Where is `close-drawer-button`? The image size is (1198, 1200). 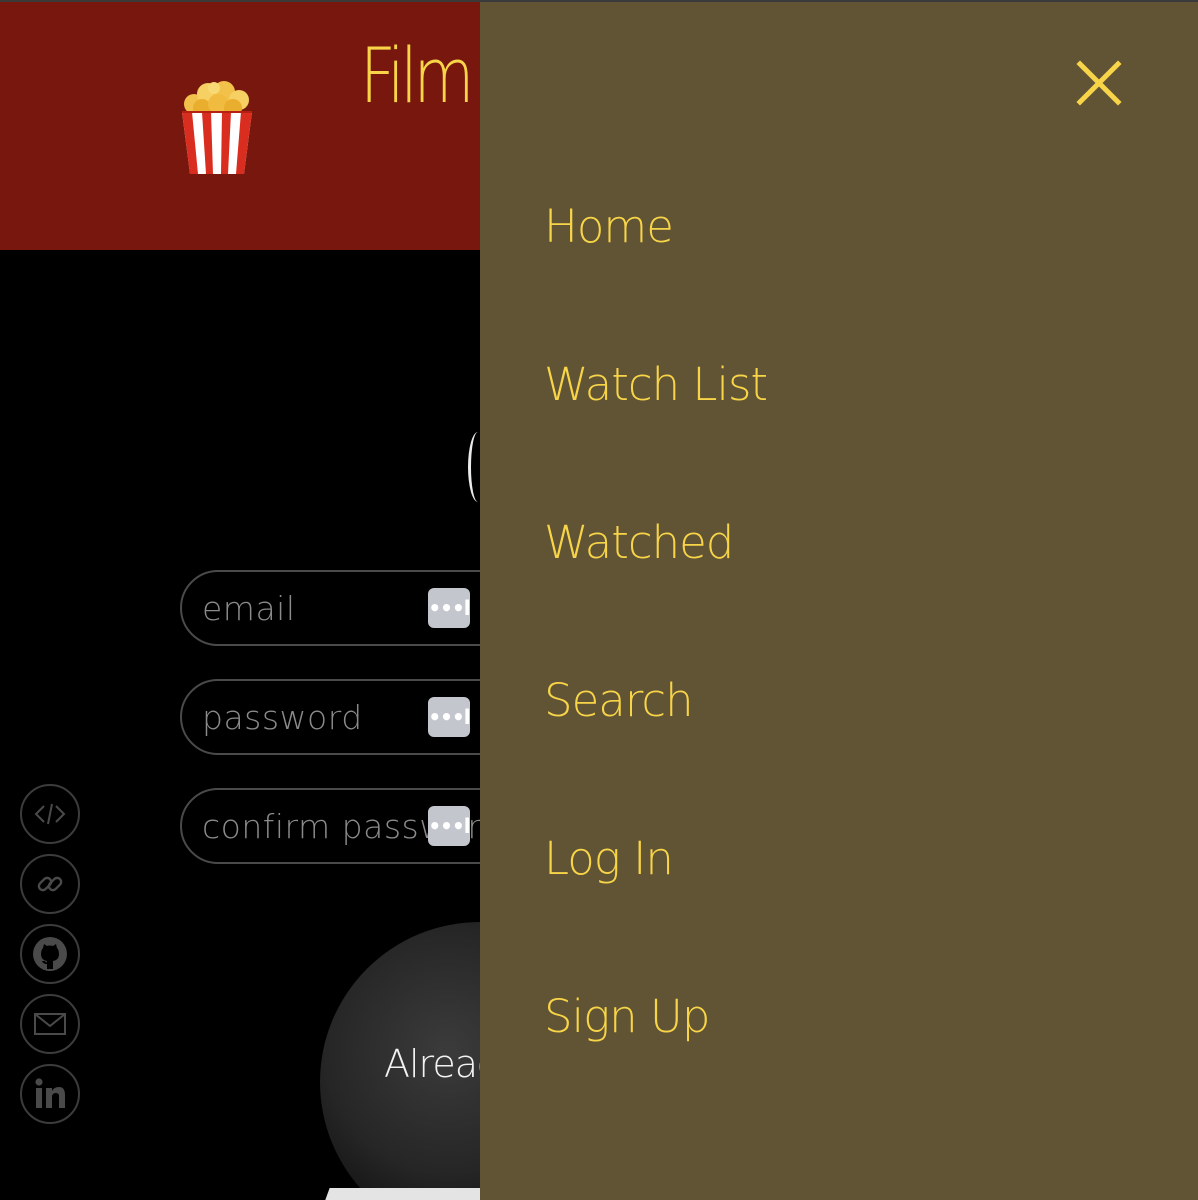
close-drawer-button is located at coordinates (1099, 83).